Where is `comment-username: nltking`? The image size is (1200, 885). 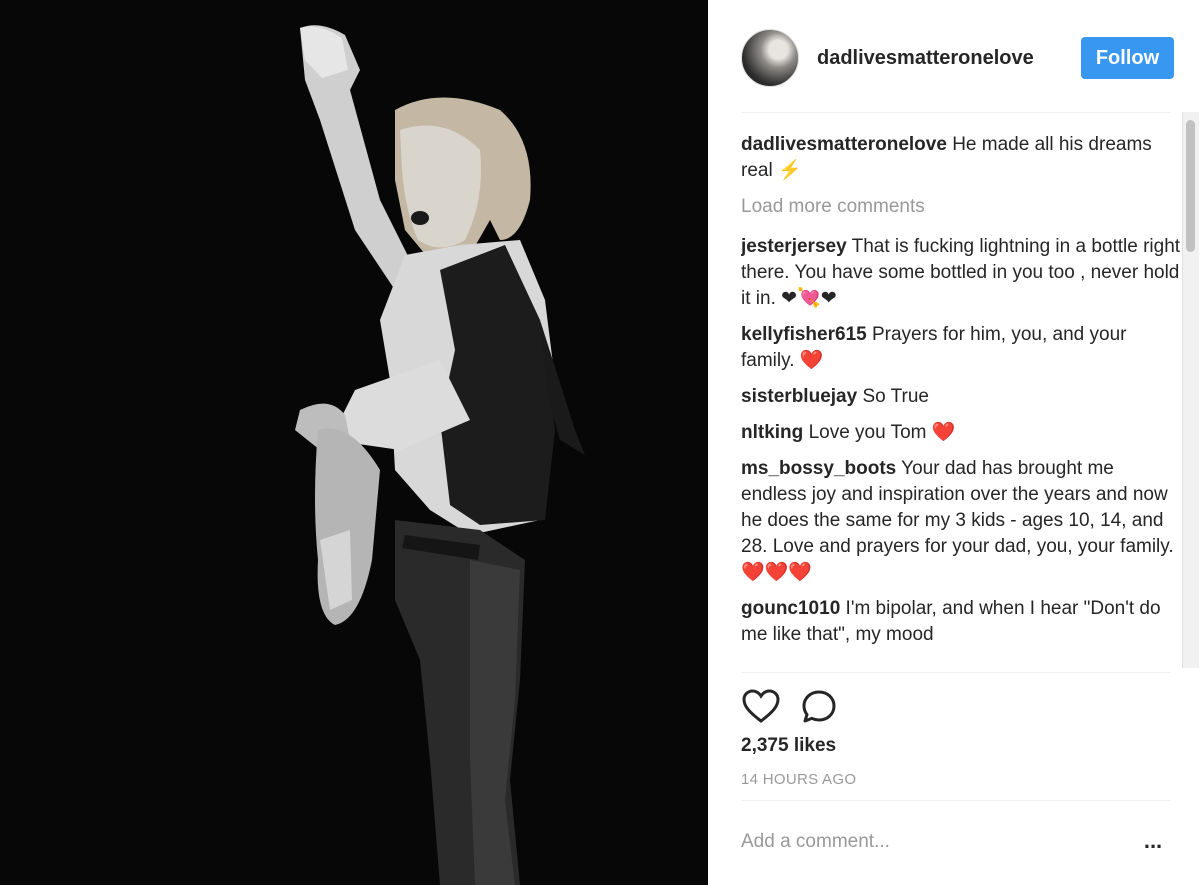
comment-username: nltking is located at coordinates (772, 432).